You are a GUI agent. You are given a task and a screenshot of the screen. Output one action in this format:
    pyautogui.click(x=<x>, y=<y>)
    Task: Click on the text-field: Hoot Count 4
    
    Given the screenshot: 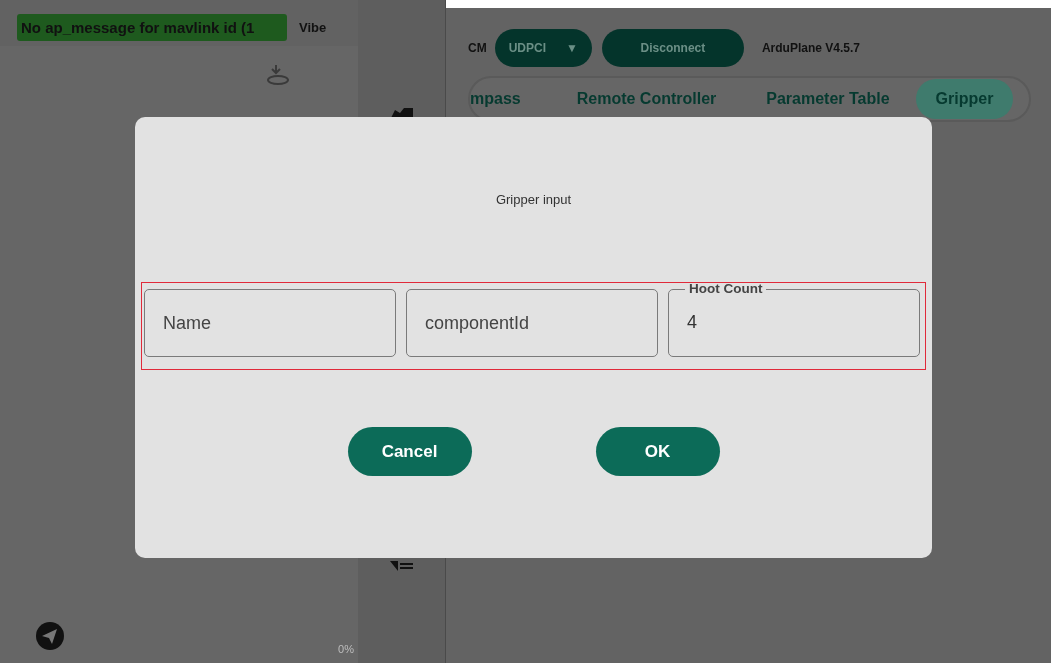 What is the action you would take?
    pyautogui.click(x=794, y=319)
    